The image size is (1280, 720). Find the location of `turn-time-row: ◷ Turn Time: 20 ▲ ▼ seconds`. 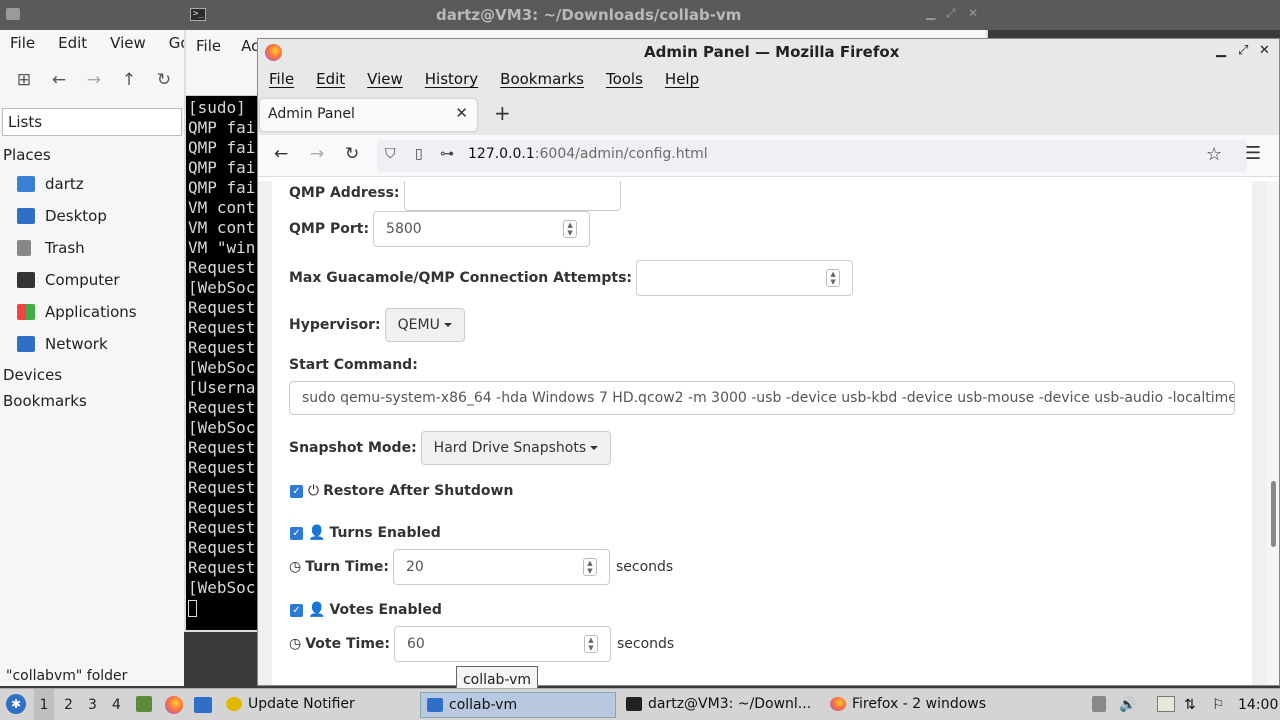

turn-time-row: ◷ Turn Time: 20 ▲ ▼ seconds is located at coordinates (481, 567).